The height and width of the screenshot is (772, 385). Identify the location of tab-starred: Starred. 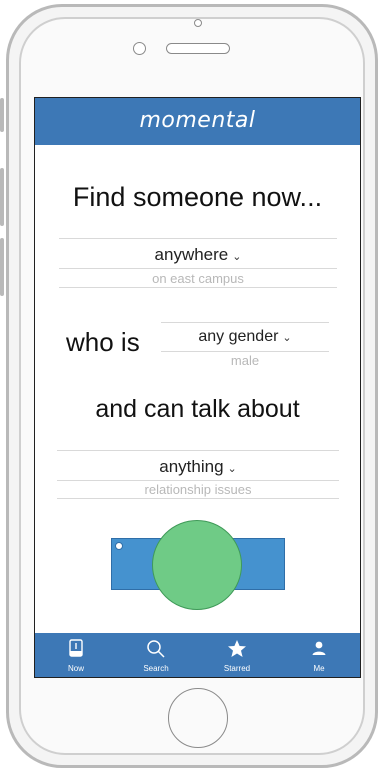
(237, 655).